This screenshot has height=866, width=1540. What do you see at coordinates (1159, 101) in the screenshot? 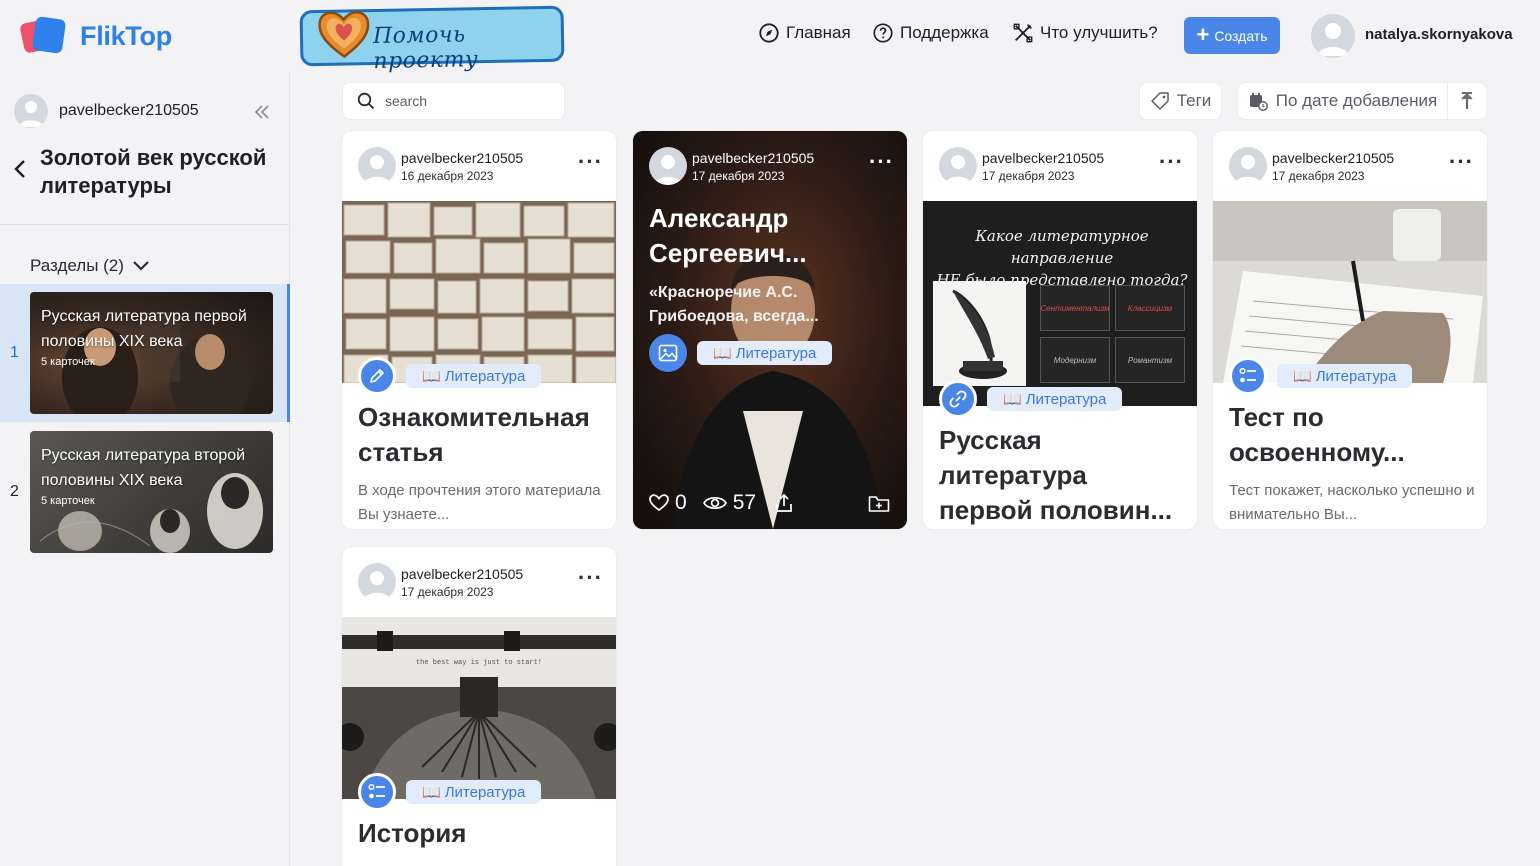
I see `tag-icon` at bounding box center [1159, 101].